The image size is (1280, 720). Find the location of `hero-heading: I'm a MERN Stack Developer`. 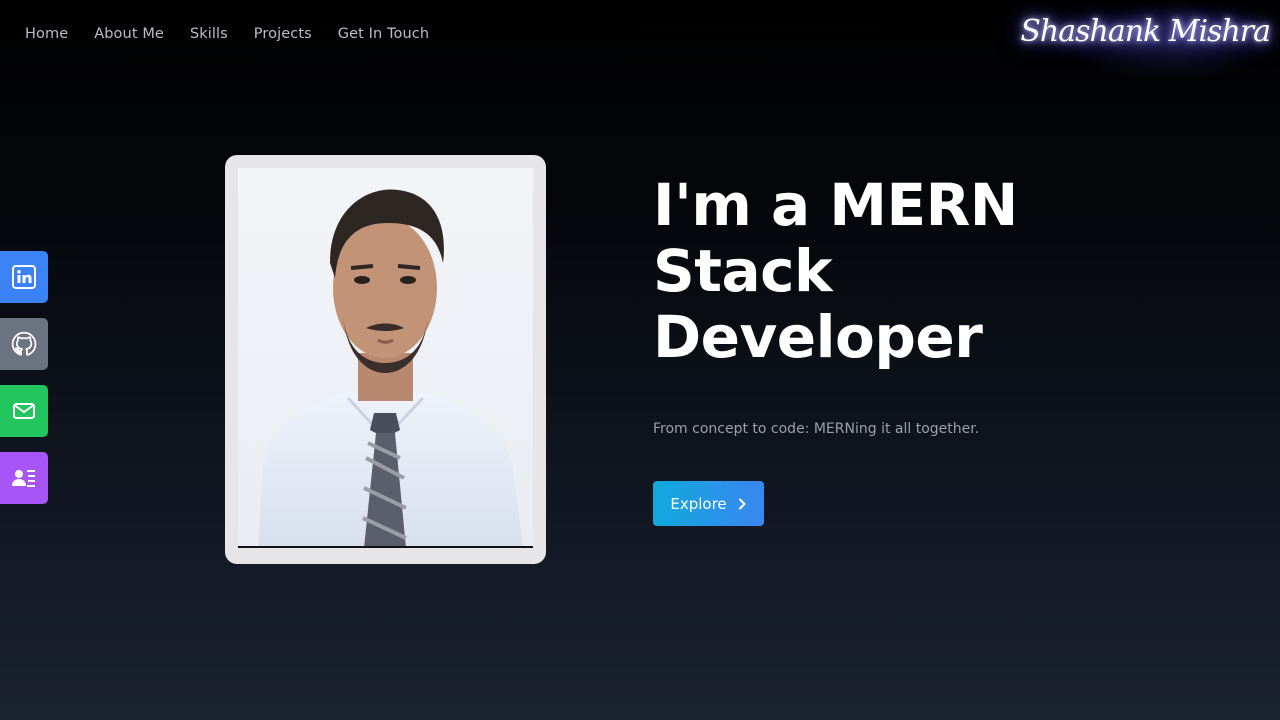

hero-heading: I'm a MERN Stack Developer is located at coordinates (863, 271).